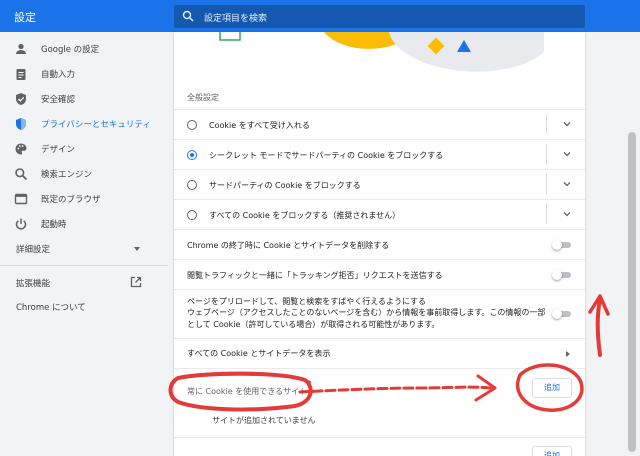 Image resolution: width=640 pixels, height=456 pixels. I want to click on scrollbar-thumb, so click(632, 292).